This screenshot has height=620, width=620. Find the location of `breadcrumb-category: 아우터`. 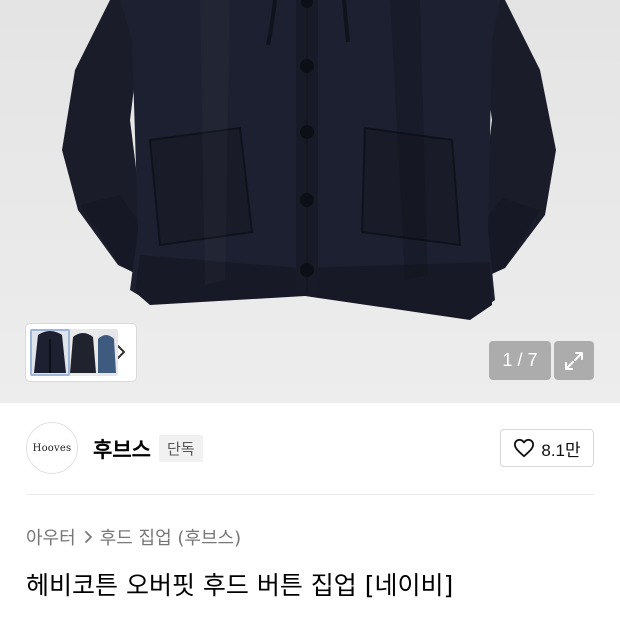

breadcrumb-category: 아우터 is located at coordinates (51, 537).